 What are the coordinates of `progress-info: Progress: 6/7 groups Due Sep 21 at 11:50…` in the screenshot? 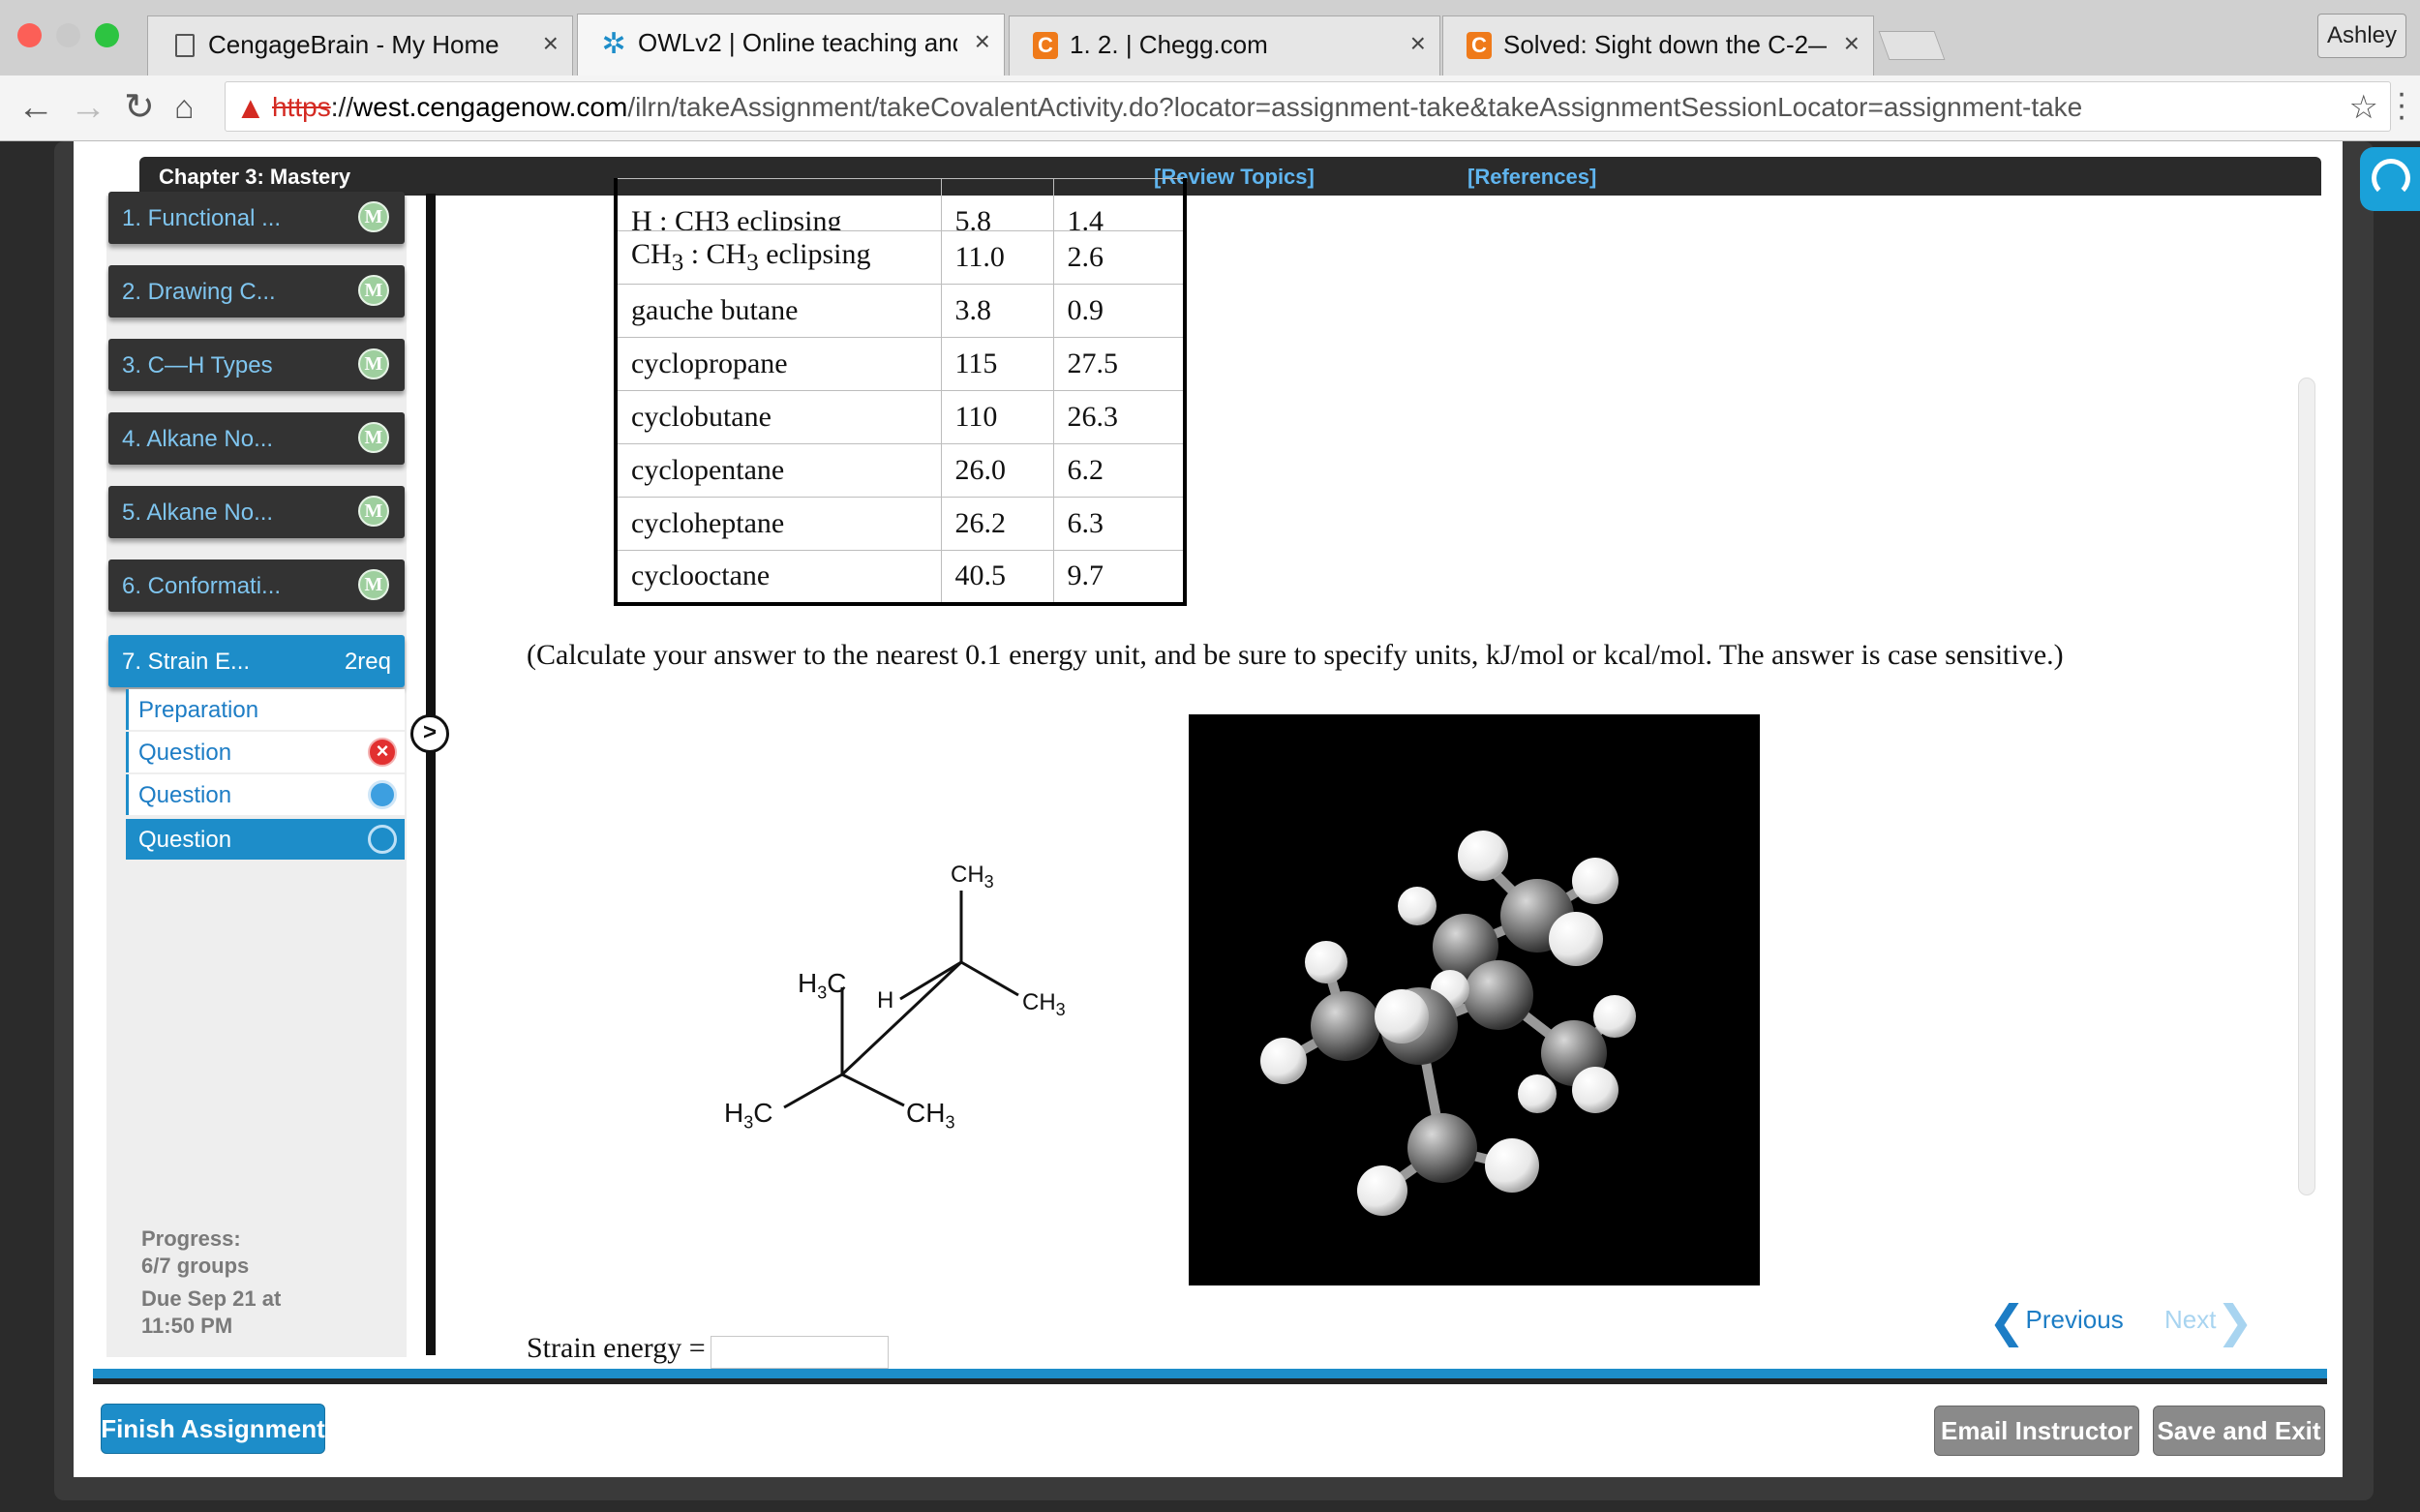 It's located at (211, 1282).